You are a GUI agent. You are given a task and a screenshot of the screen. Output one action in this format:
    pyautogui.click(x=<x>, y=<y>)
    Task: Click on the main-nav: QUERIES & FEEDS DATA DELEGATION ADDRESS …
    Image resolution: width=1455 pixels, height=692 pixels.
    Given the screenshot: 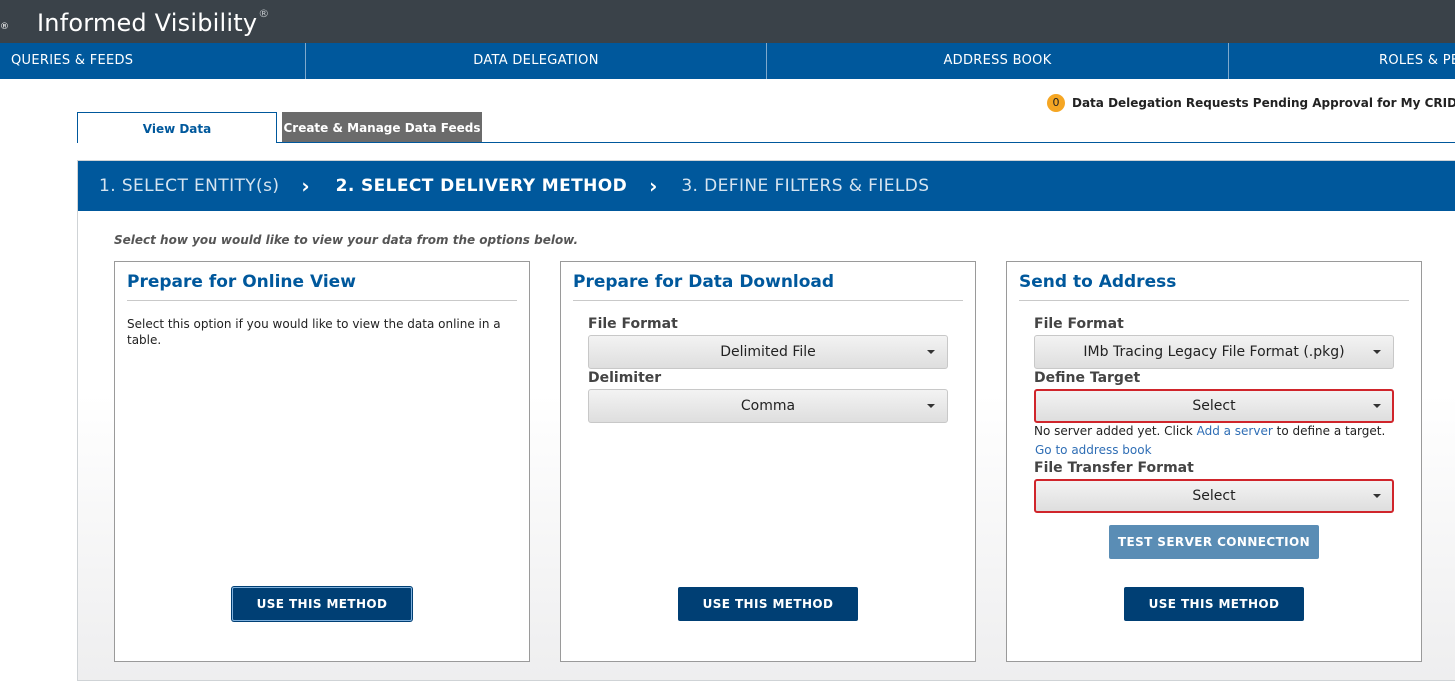 What is the action you would take?
    pyautogui.click(x=727, y=61)
    